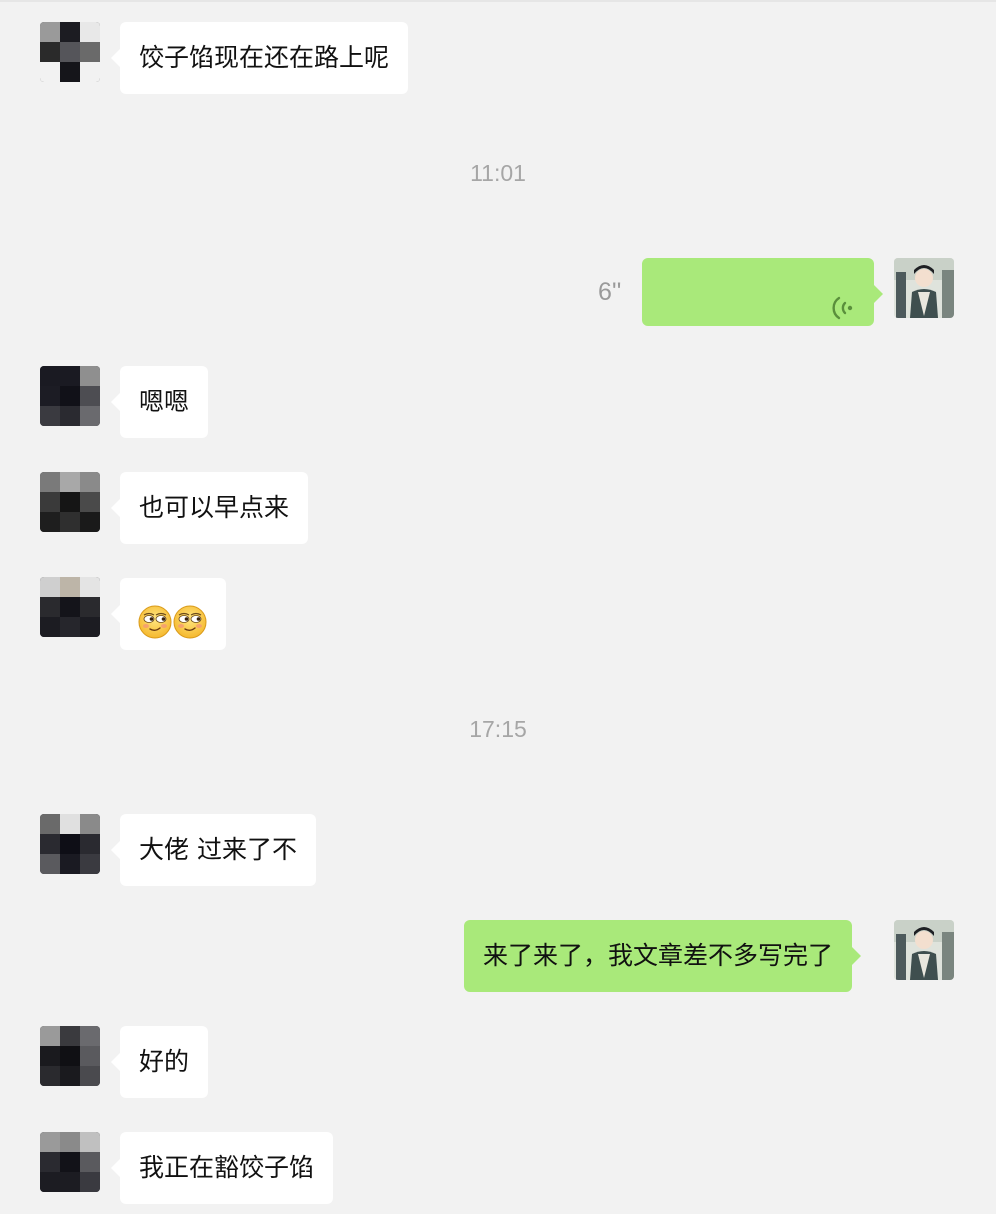 The height and width of the screenshot is (1214, 996). I want to click on incoming-message-bubble: 大佬 过来了不, so click(213, 850).